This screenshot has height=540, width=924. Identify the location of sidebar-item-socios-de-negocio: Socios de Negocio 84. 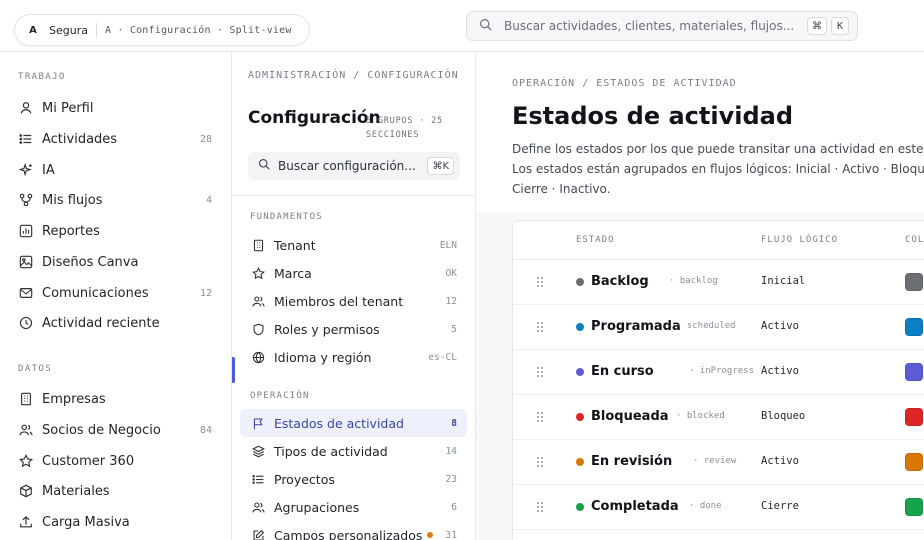
(116, 430).